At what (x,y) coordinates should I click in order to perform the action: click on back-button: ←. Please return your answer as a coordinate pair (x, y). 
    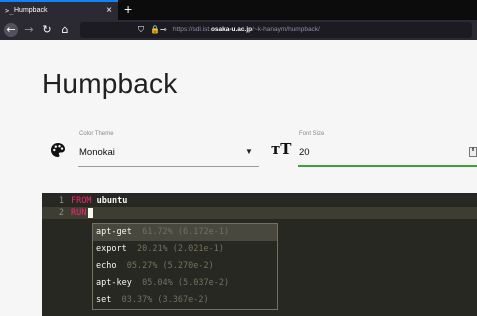
    Looking at the image, I should click on (11, 30).